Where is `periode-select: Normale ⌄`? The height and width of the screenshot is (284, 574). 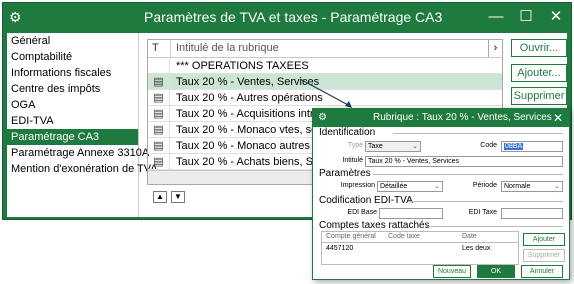 periode-select: Normale ⌄ is located at coordinates (532, 186).